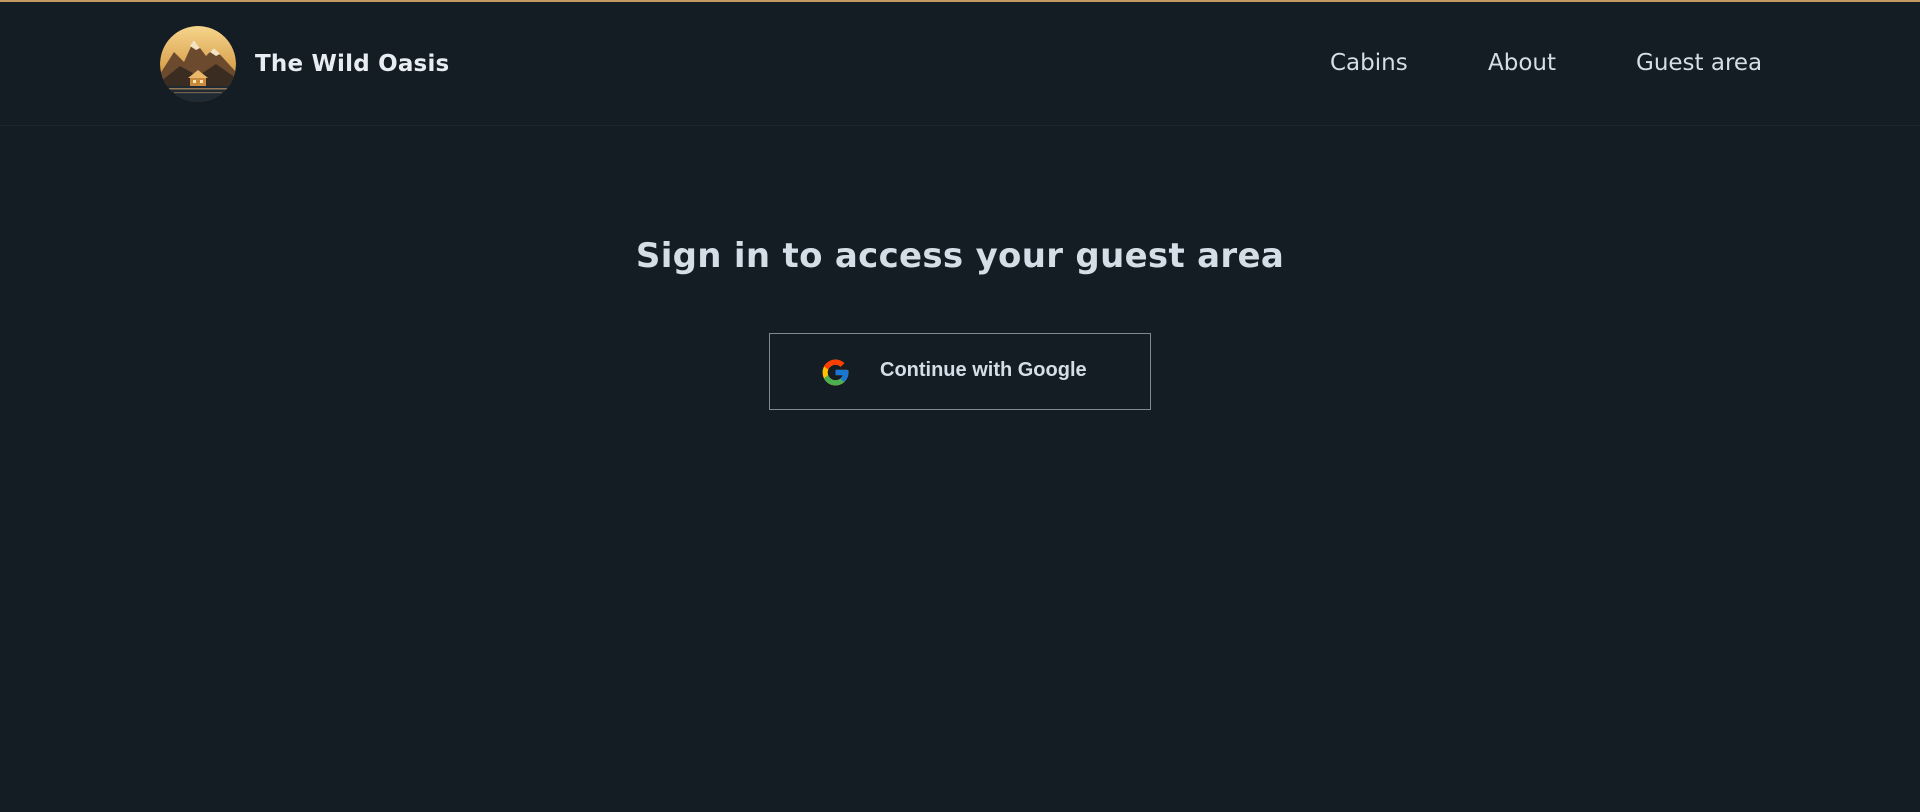 Image resolution: width=1920 pixels, height=812 pixels. I want to click on nav-item-cabins: Cabins, so click(1369, 63).